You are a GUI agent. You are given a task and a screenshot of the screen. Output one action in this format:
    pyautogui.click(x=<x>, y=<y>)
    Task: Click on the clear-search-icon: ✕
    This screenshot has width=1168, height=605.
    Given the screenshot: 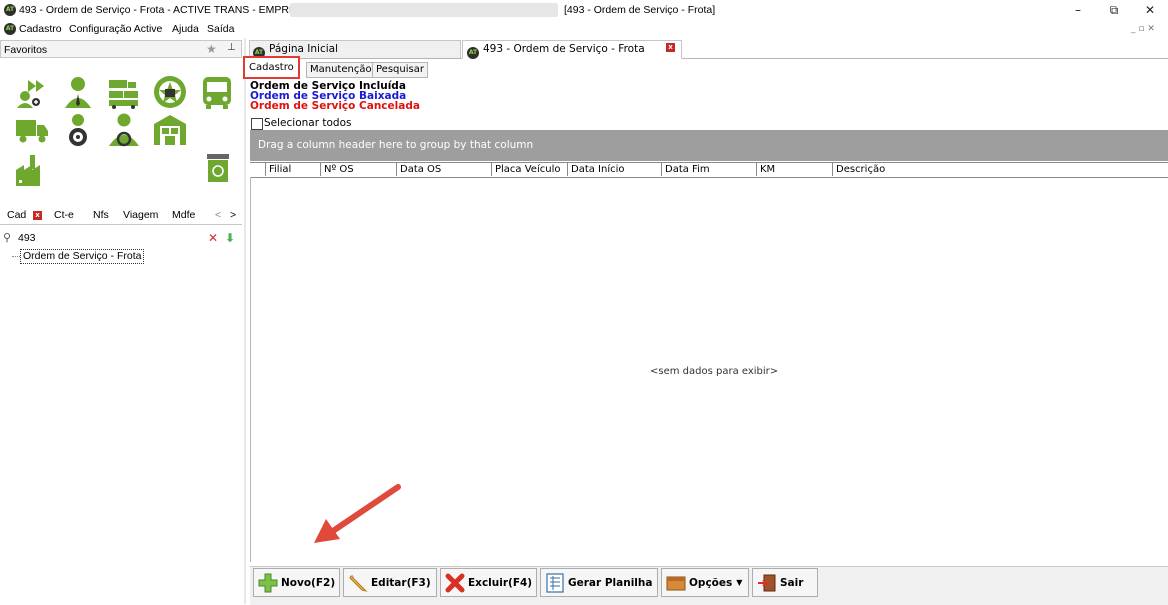 What is the action you would take?
    pyautogui.click(x=213, y=238)
    